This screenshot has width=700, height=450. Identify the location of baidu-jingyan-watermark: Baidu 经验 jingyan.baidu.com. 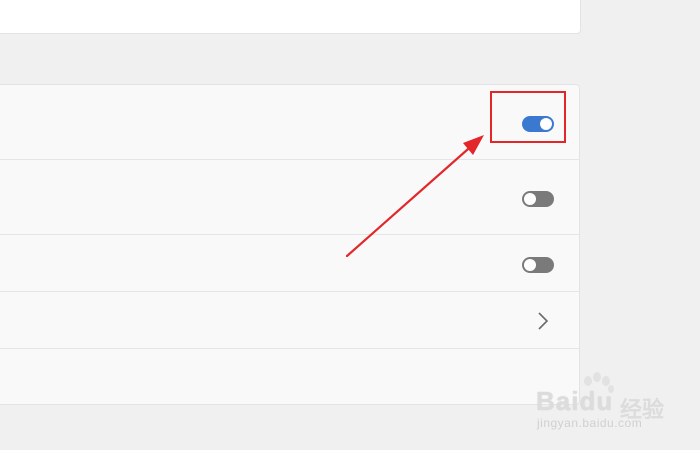
(616, 404).